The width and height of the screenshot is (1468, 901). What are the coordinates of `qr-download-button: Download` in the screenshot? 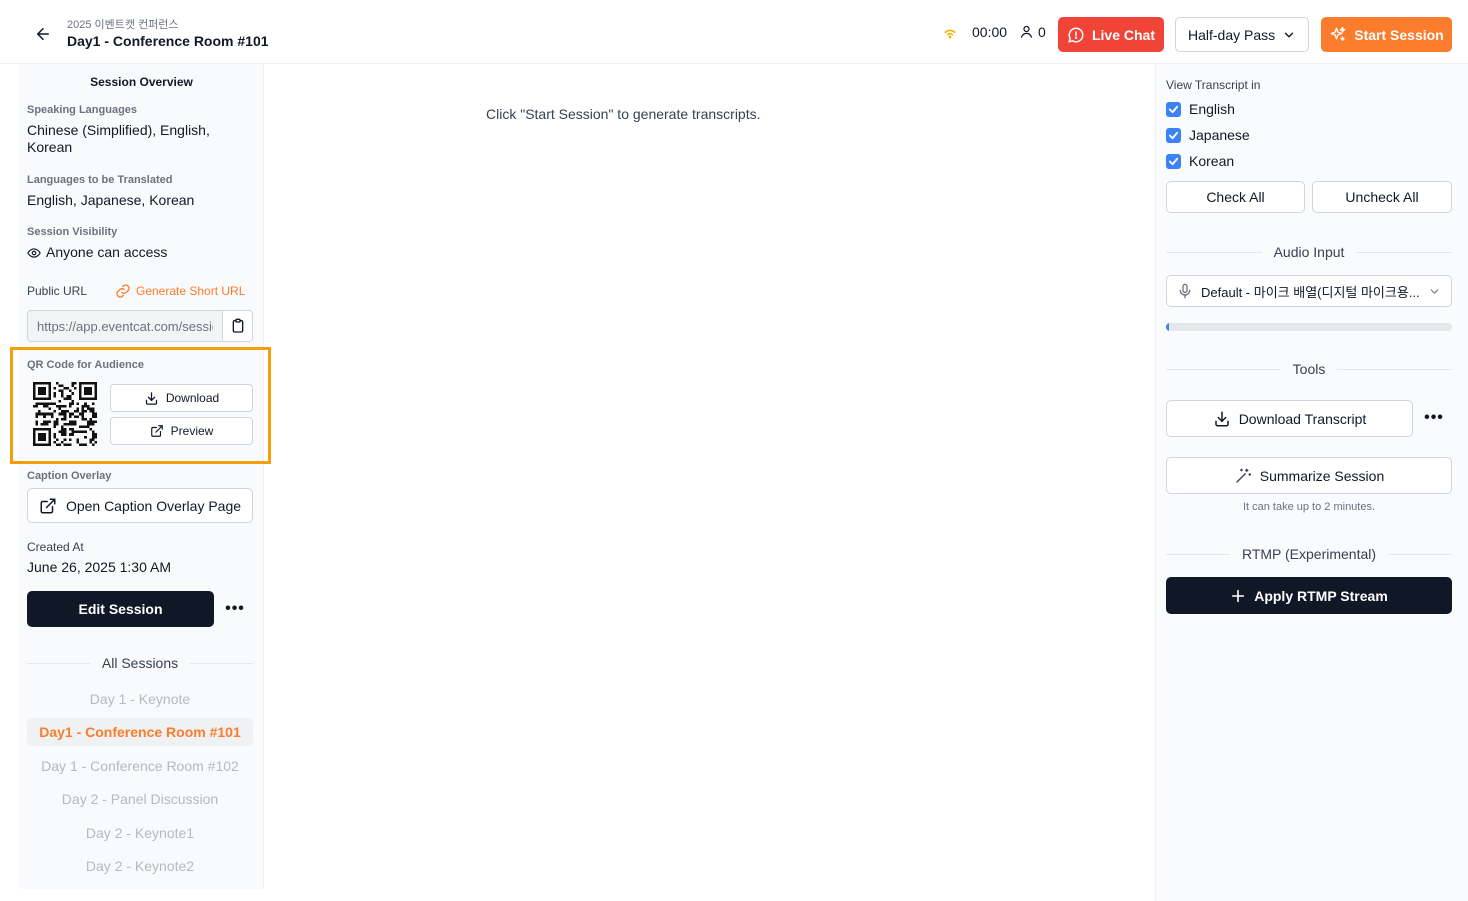 It's located at (181, 398).